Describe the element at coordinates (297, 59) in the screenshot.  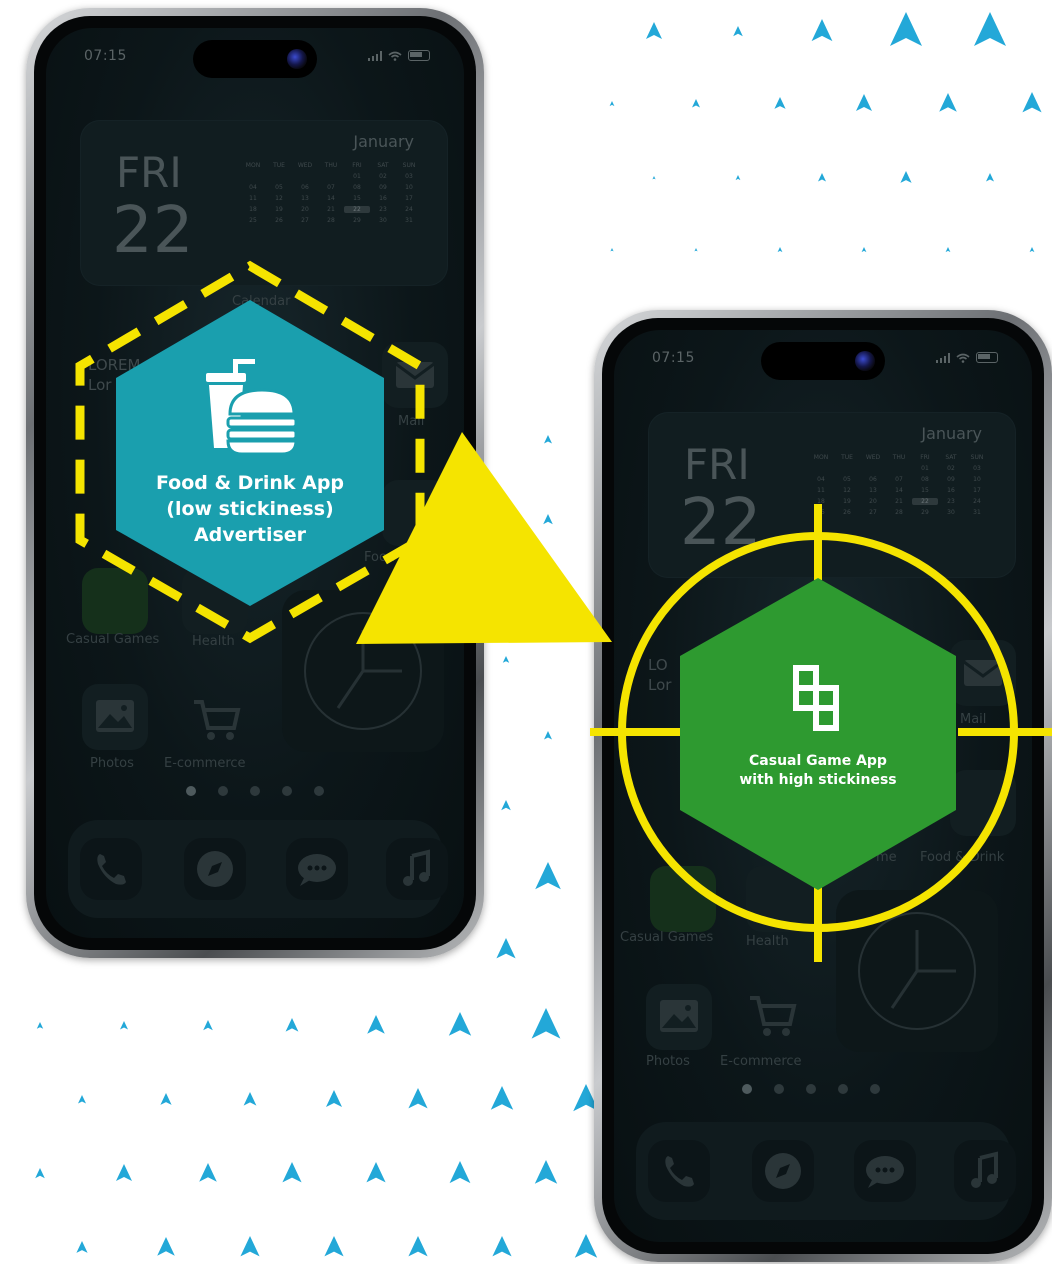
I see `camera-icon` at that location.